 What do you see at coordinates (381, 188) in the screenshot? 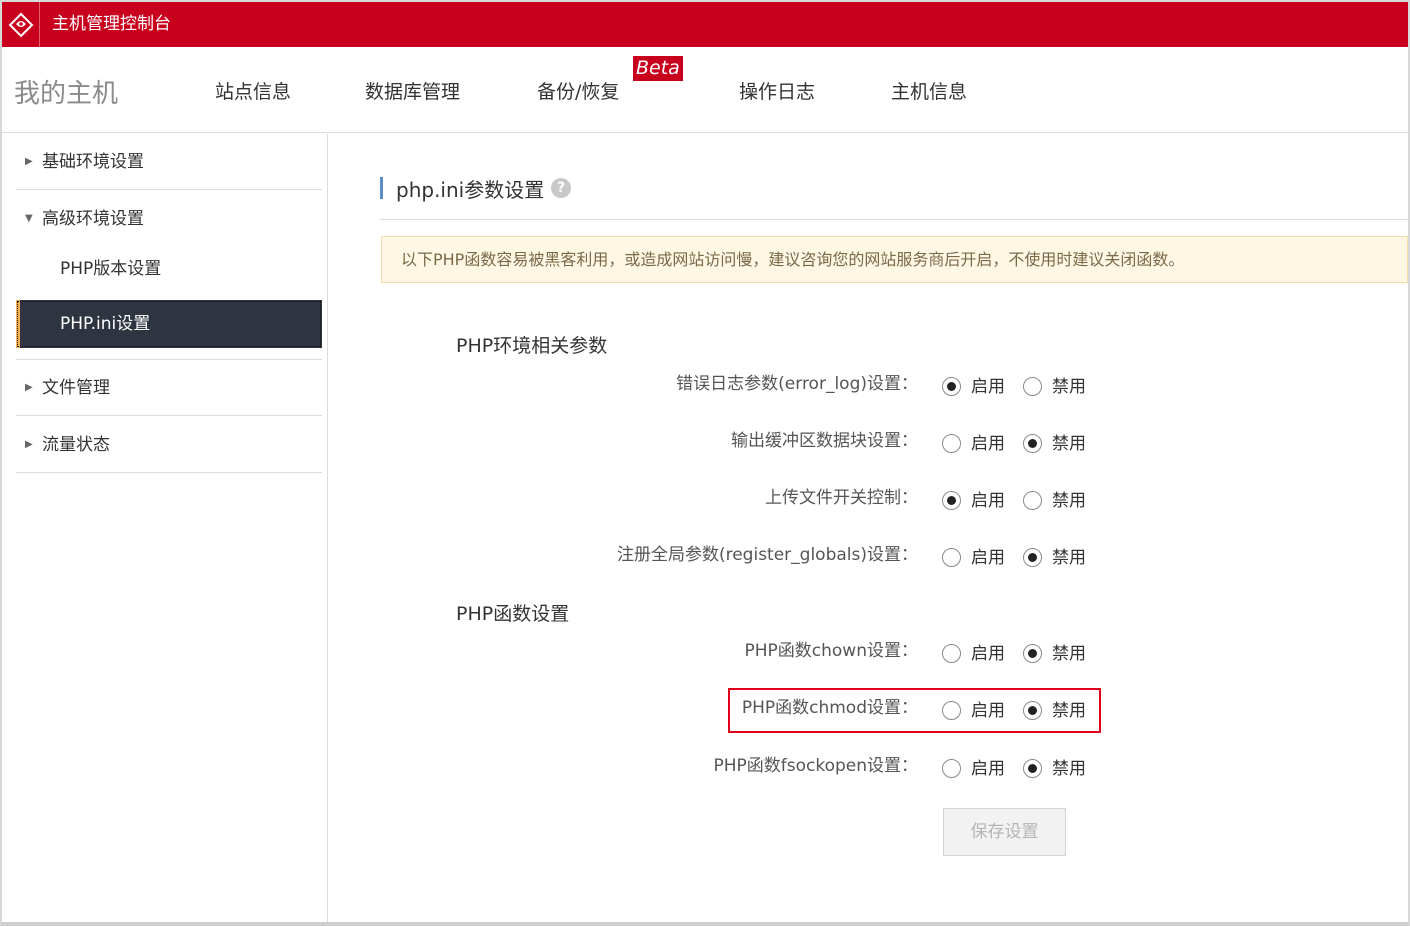
I see `section-accent-bar` at bounding box center [381, 188].